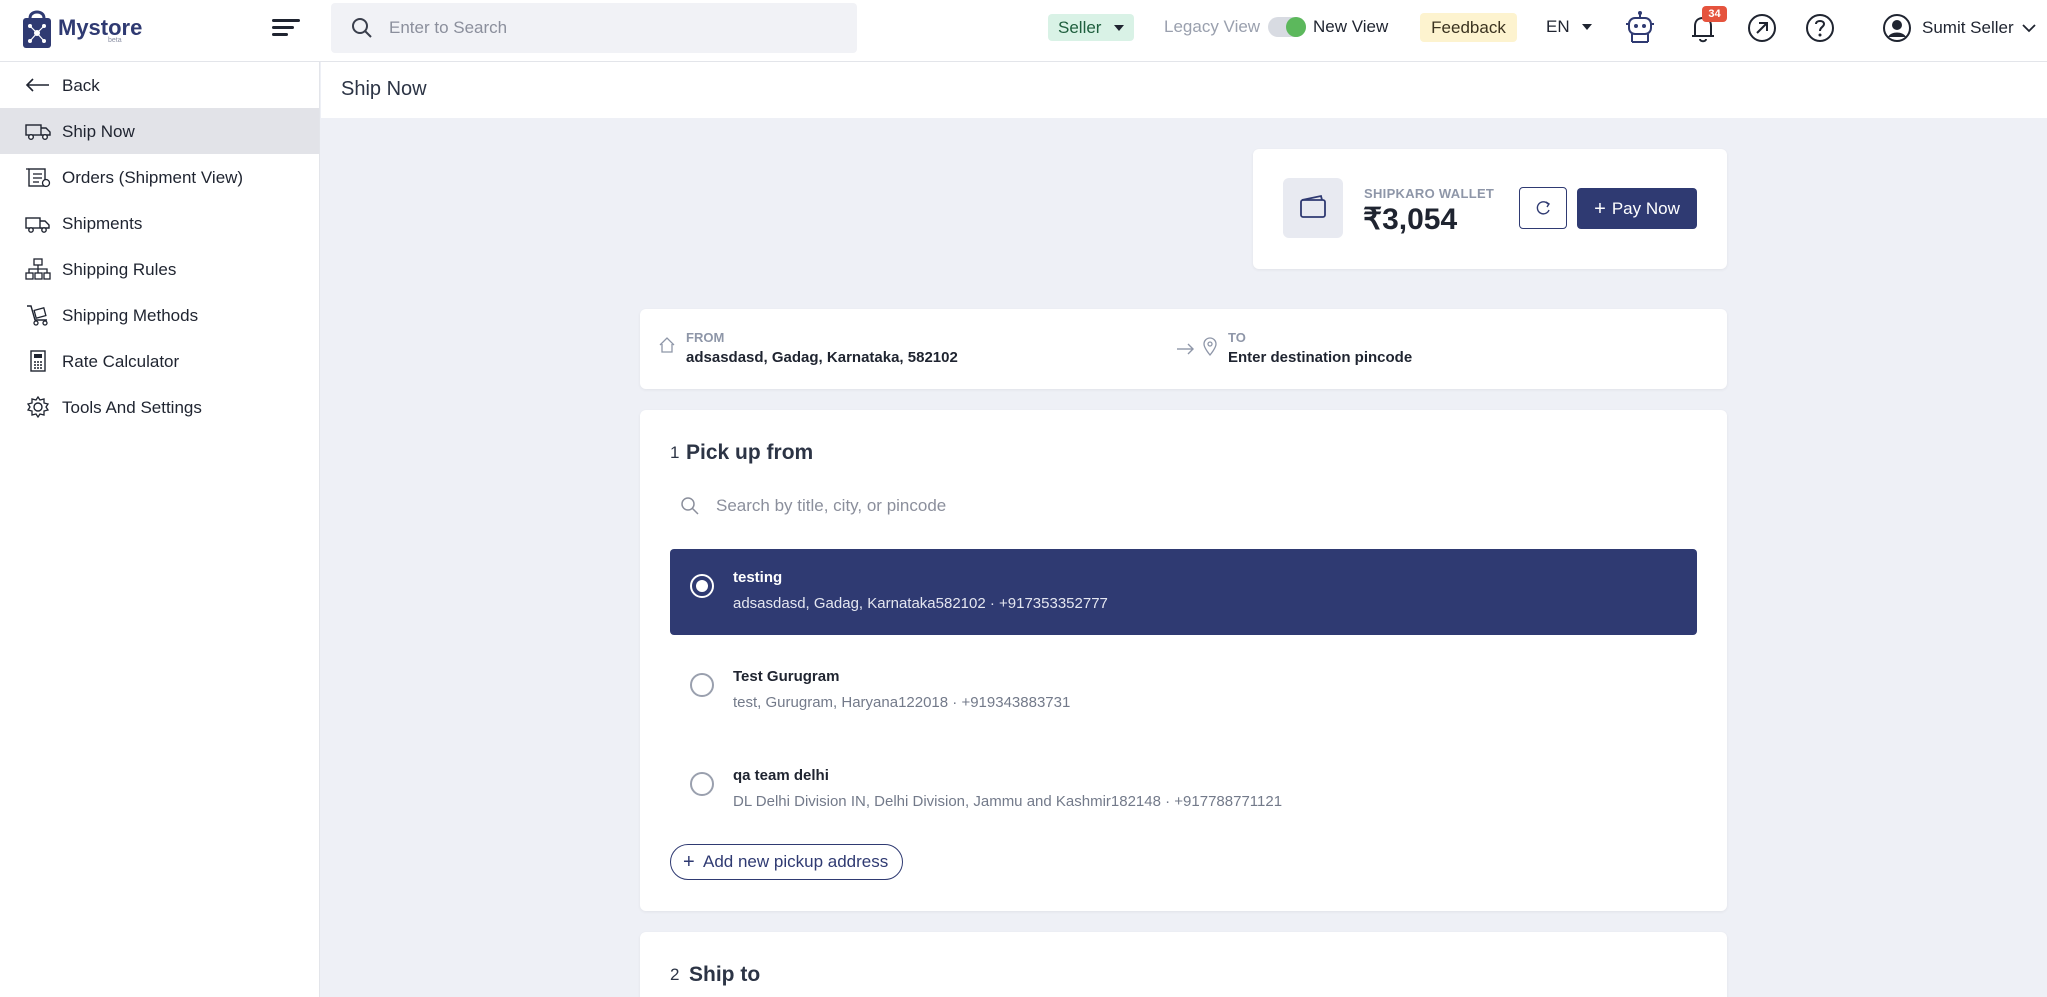 Image resolution: width=2047 pixels, height=997 pixels. Describe the element at coordinates (37, 315) in the screenshot. I see `trolley-icon` at that location.